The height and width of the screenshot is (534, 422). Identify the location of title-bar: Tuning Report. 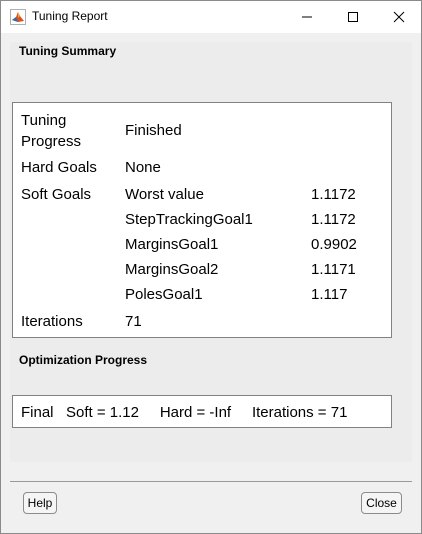
(211, 17).